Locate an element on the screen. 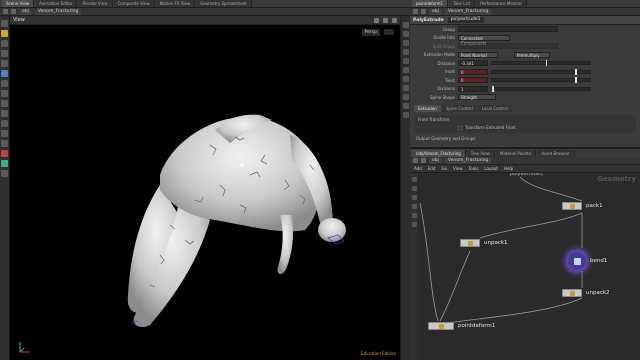 This screenshot has width=640, height=360. menu-layout: Layout is located at coordinates (491, 168).